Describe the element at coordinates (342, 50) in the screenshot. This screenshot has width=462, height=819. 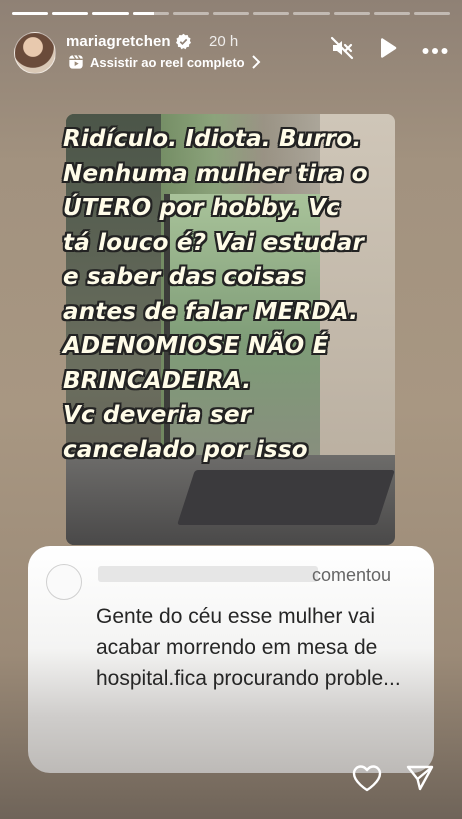
I see `mute-icon` at that location.